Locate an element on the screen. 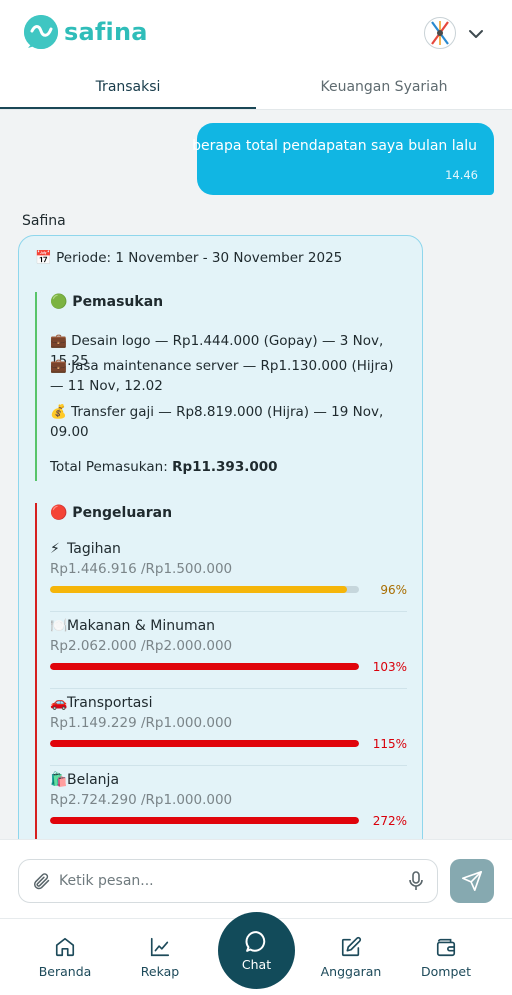  logo-mark-icon is located at coordinates (41, 32).